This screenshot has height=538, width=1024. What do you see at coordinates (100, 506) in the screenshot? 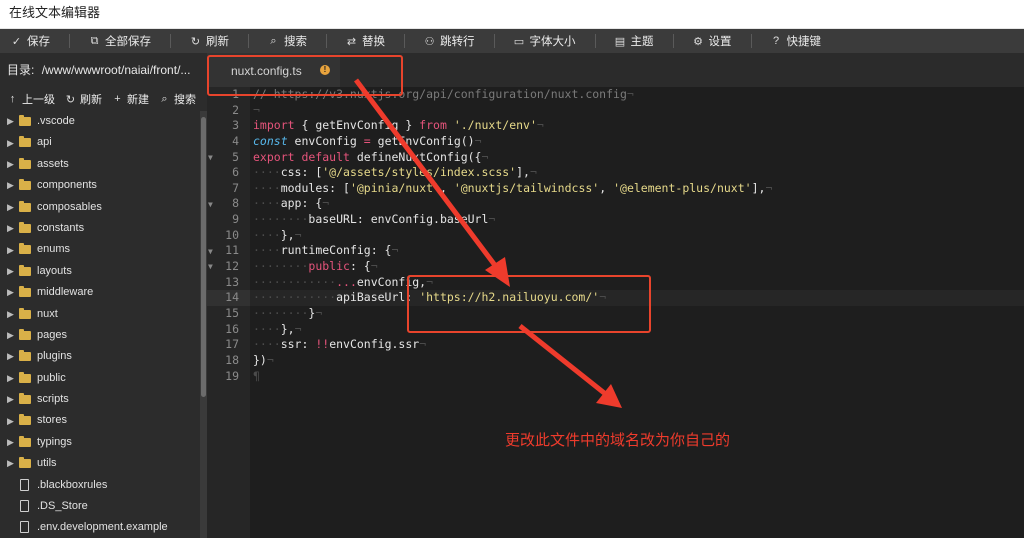
I see `tree-item-file: .DS_Store` at bounding box center [100, 506].